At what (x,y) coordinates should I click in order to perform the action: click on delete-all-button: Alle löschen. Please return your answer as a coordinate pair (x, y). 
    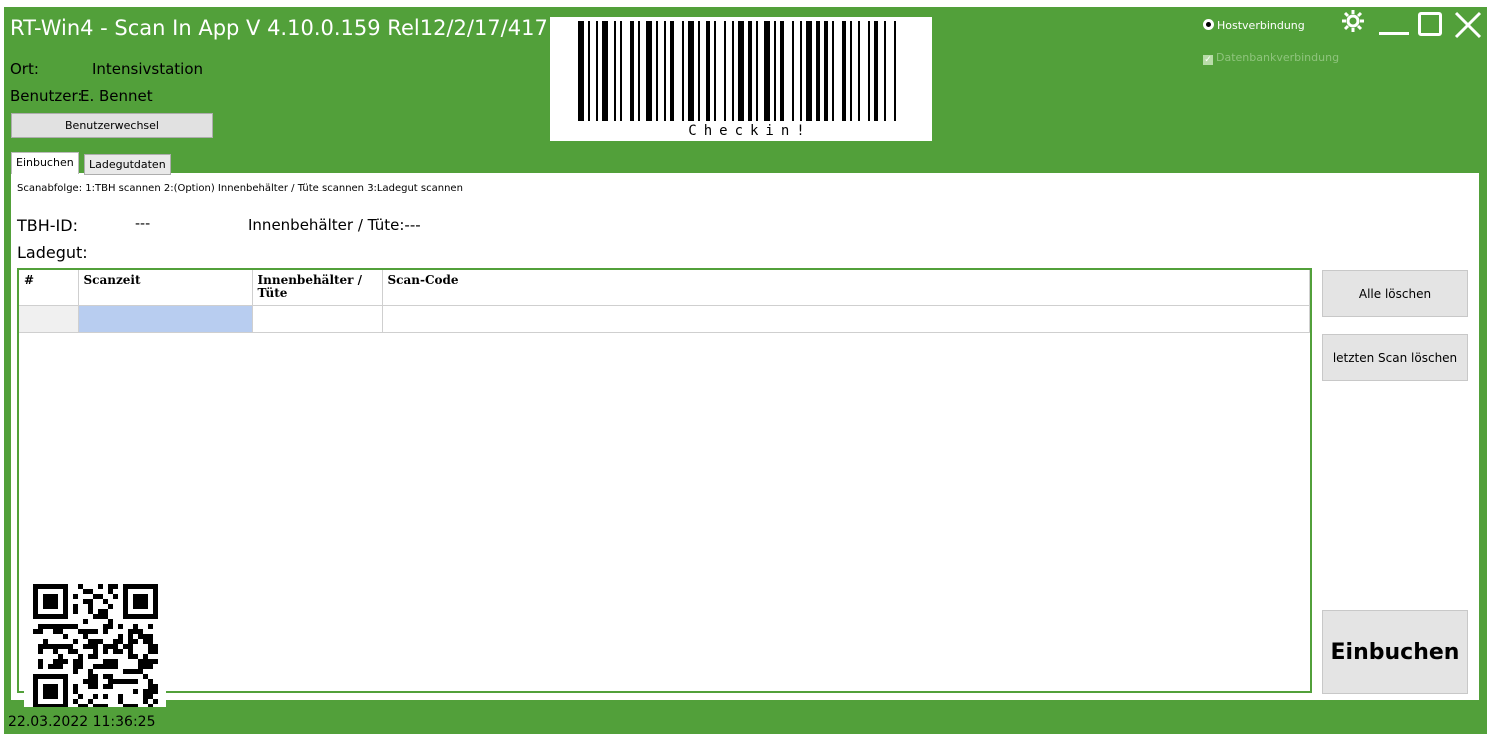
    Looking at the image, I should click on (1395, 293).